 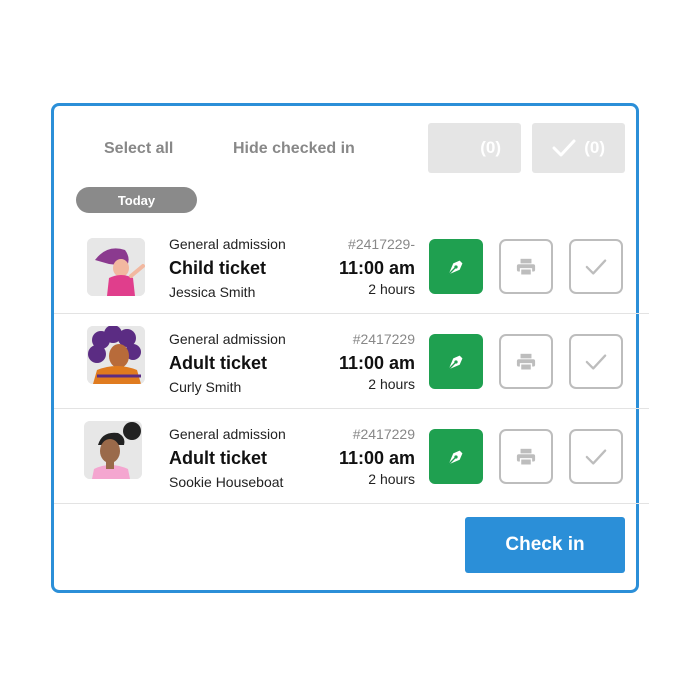 What do you see at coordinates (474, 148) in the screenshot?
I see `pending-count-button: (0)` at bounding box center [474, 148].